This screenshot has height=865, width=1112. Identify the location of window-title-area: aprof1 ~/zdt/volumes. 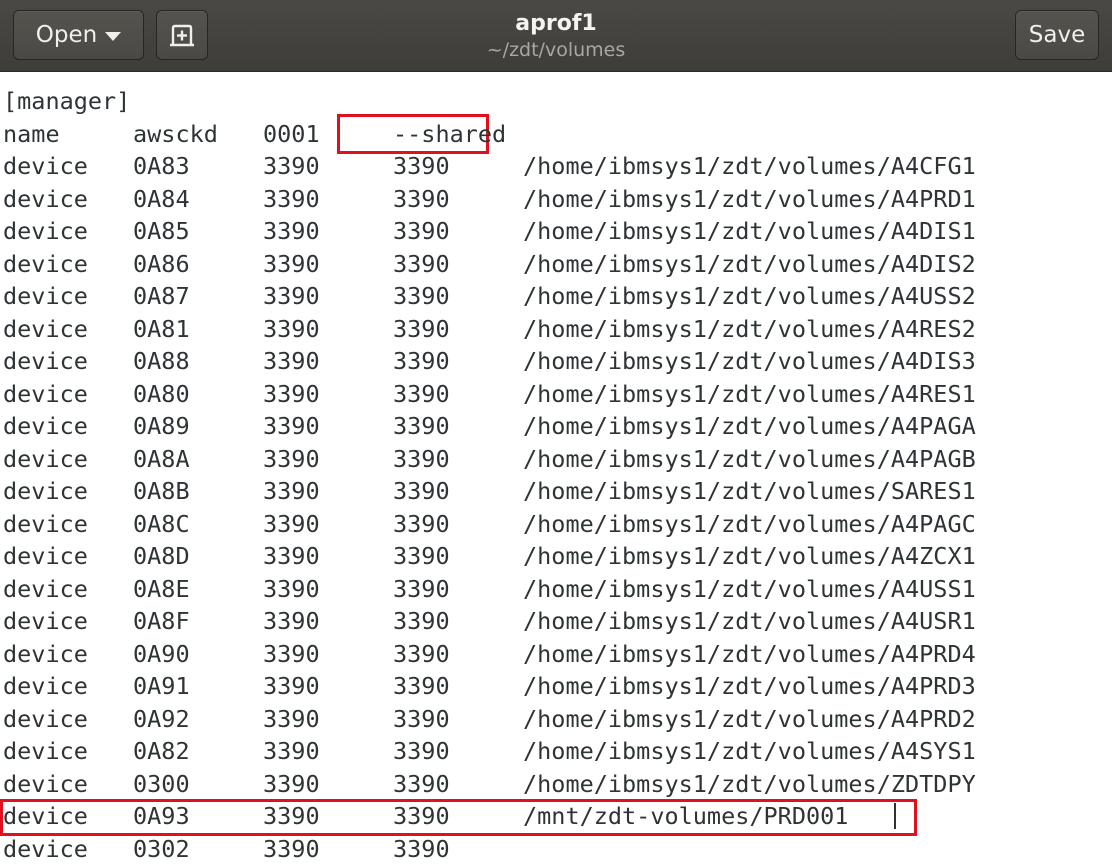
(556, 36).